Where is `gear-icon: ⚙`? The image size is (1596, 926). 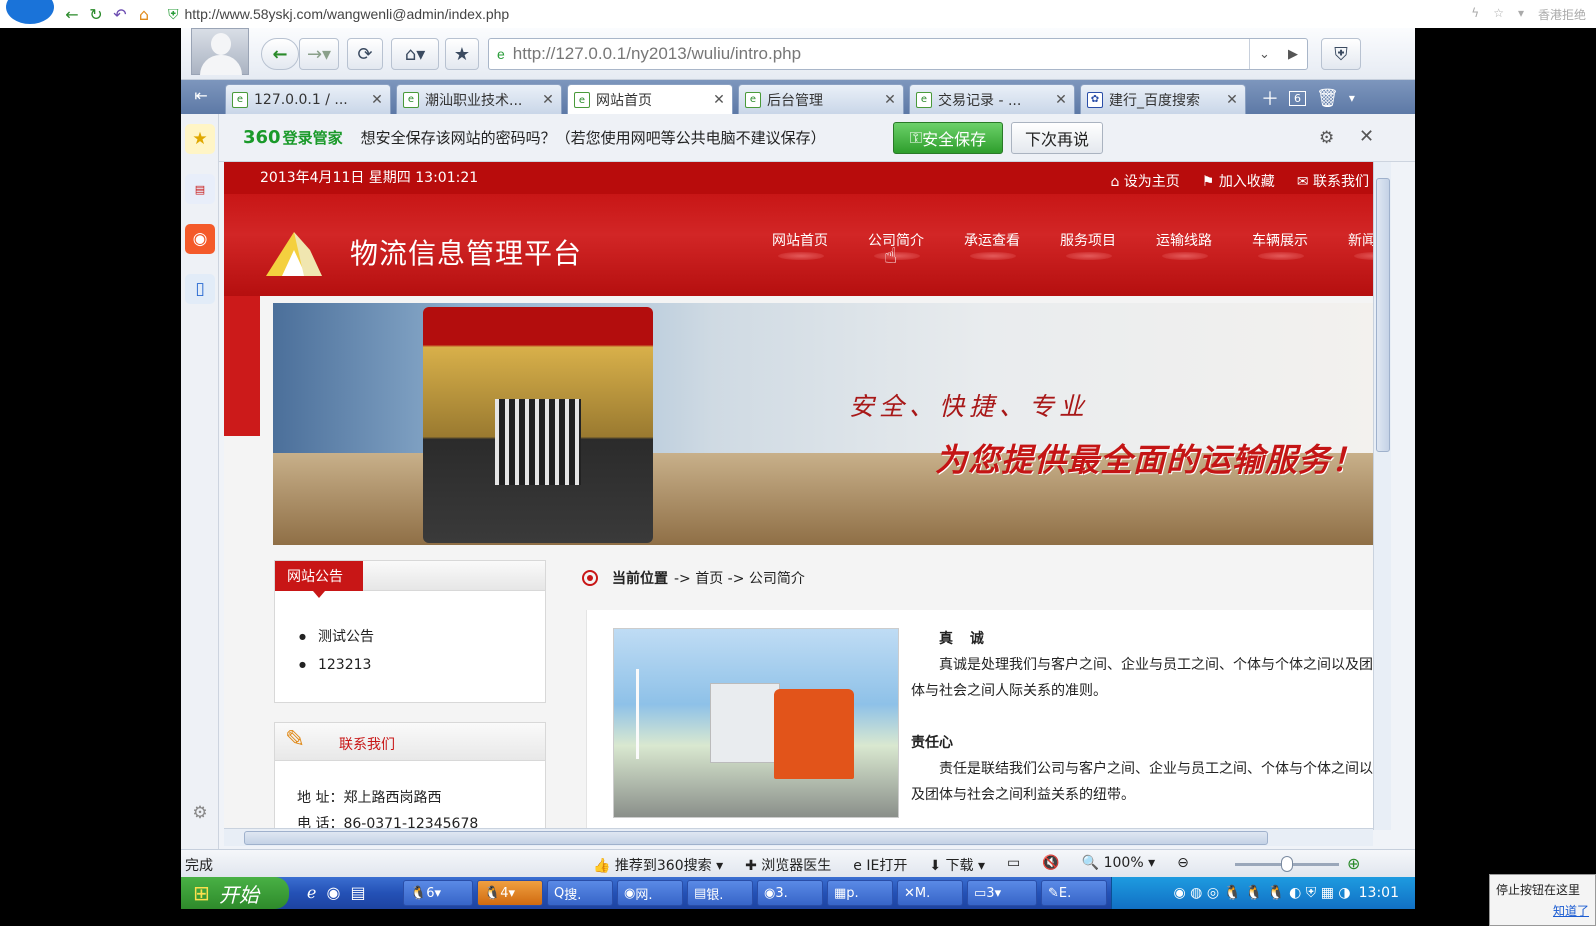
gear-icon: ⚙ is located at coordinates (1326, 138).